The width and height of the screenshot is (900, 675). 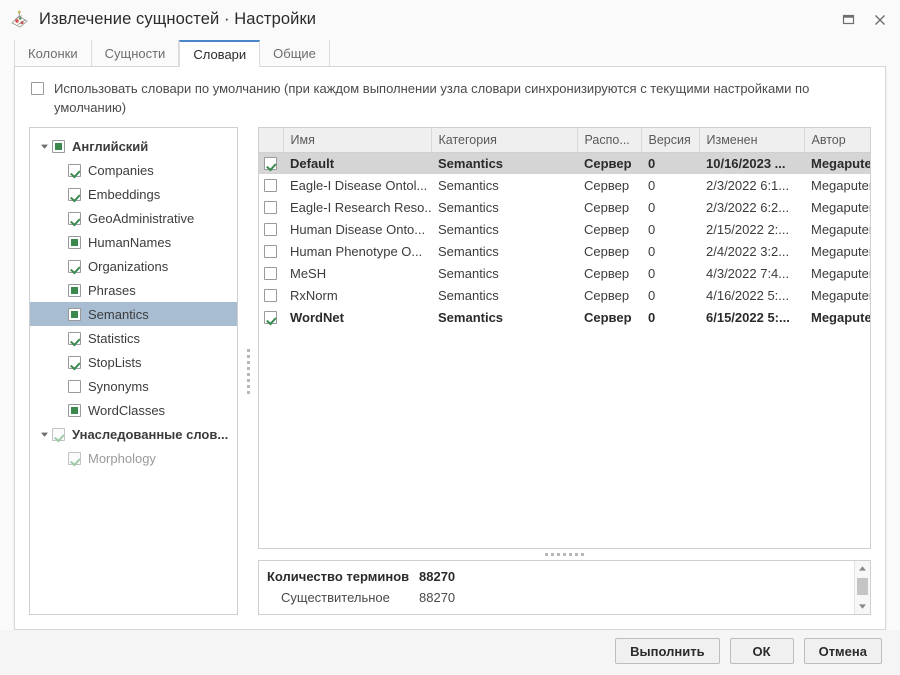 I want to click on tree-item-label: Phrases, so click(x=112, y=290).